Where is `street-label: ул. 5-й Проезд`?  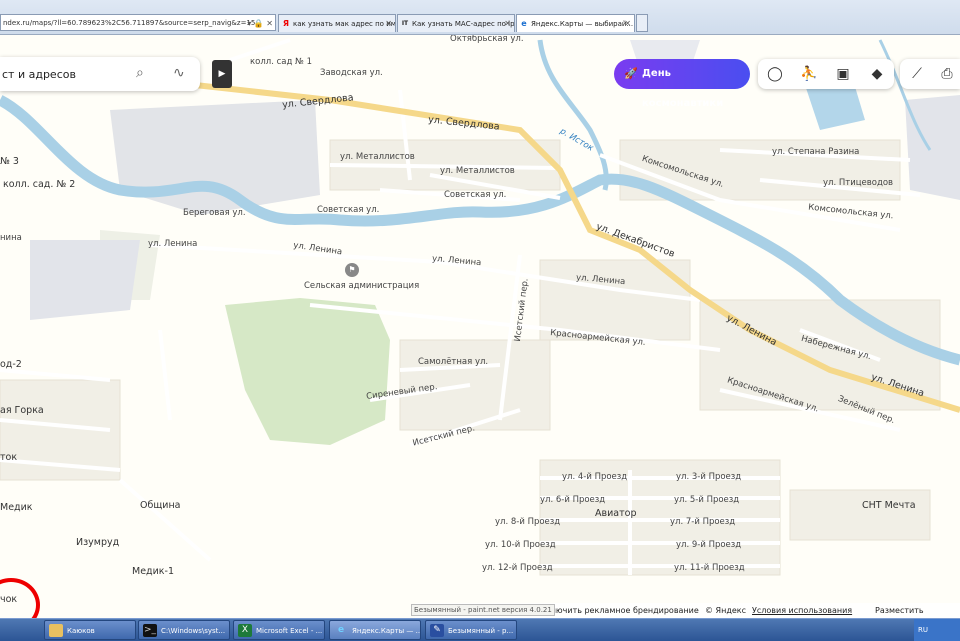 street-label: ул. 5-й Проезд is located at coordinates (707, 500).